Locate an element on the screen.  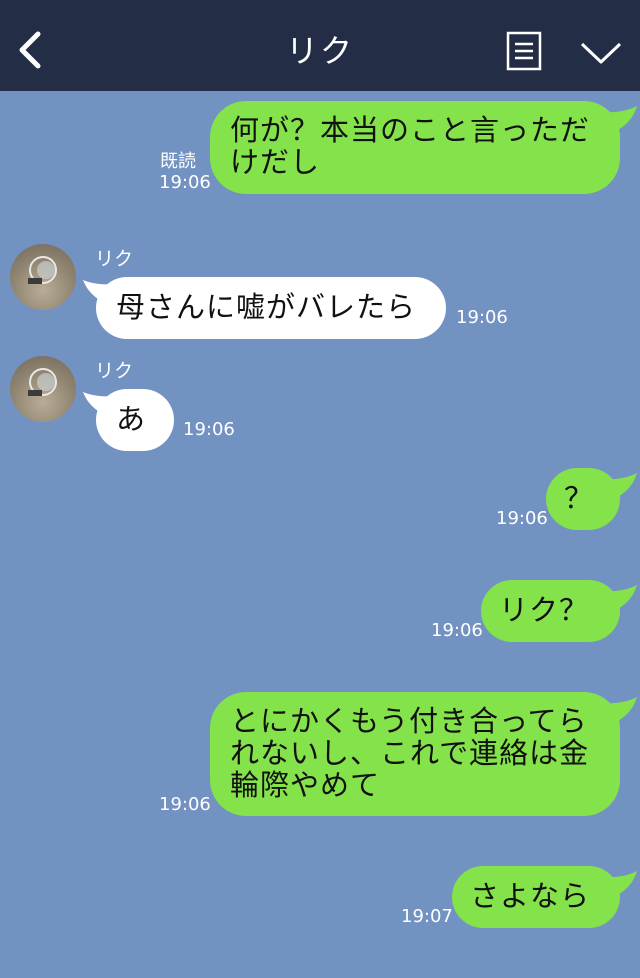
chevron-down-icon is located at coordinates (601, 53).